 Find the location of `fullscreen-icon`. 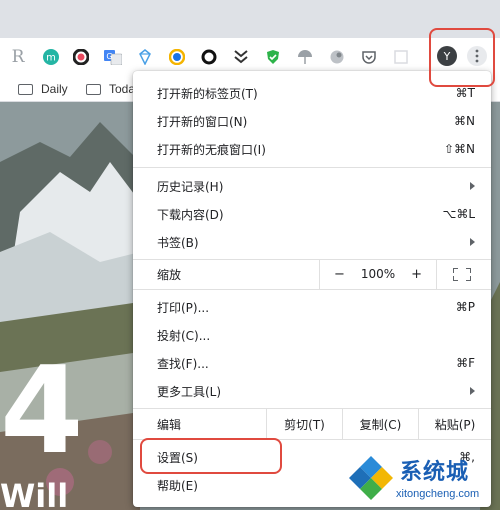

fullscreen-icon is located at coordinates (462, 274).